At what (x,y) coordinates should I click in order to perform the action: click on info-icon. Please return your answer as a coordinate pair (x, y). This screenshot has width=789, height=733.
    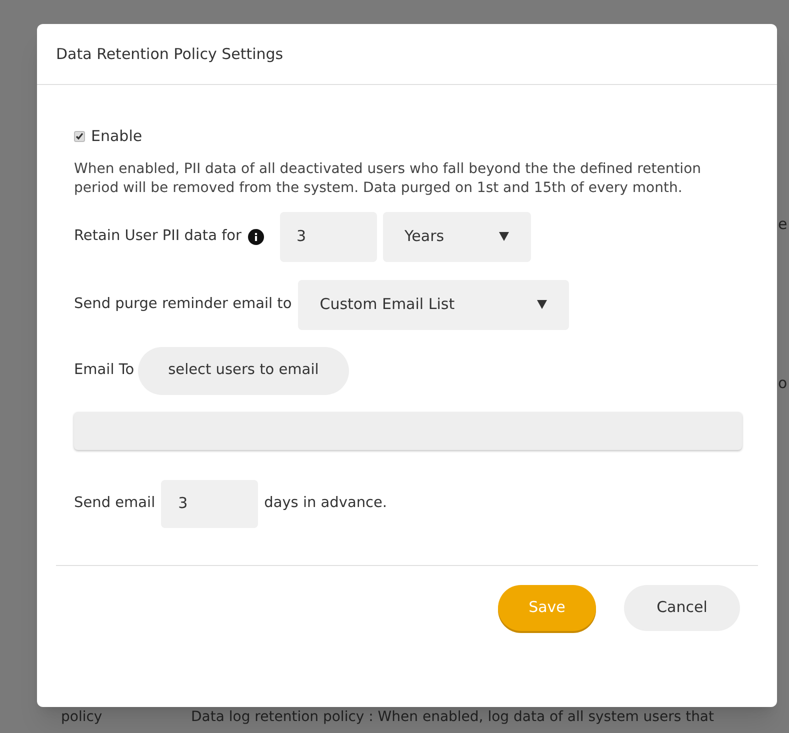
    Looking at the image, I should click on (256, 236).